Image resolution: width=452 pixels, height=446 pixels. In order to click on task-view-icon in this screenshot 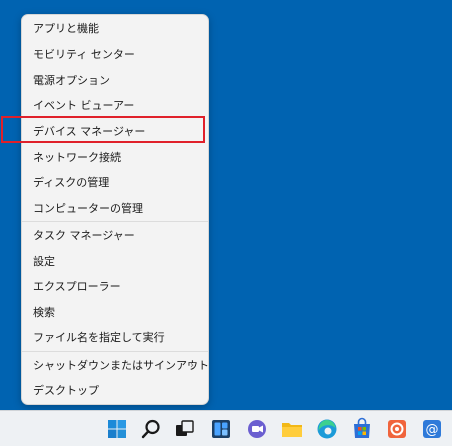, I will do `click(185, 429)`.